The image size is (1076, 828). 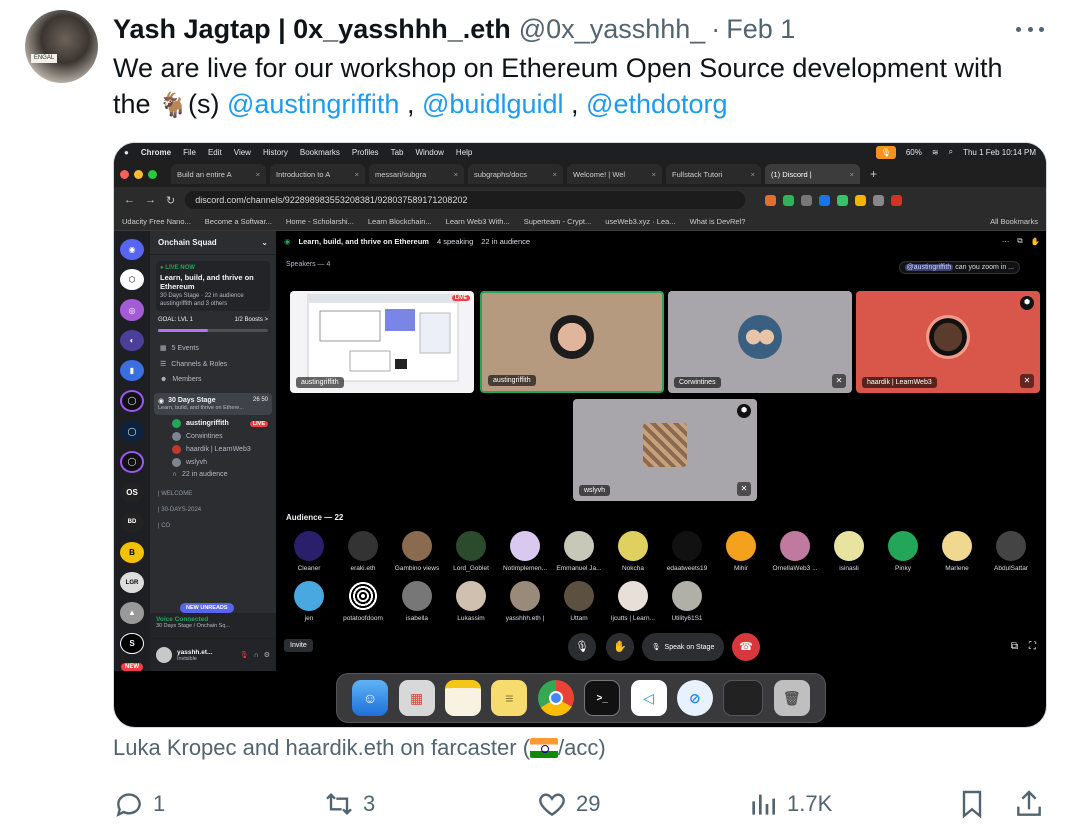 What do you see at coordinates (213, 462) in the screenshot?
I see `stage-member: wslyvh` at bounding box center [213, 462].